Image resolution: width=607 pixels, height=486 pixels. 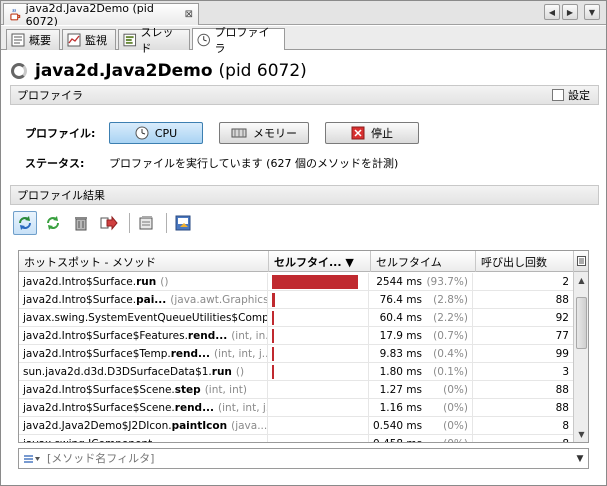 I want to click on profiler-section-header: プロファイラ 設定, so click(x=304, y=95).